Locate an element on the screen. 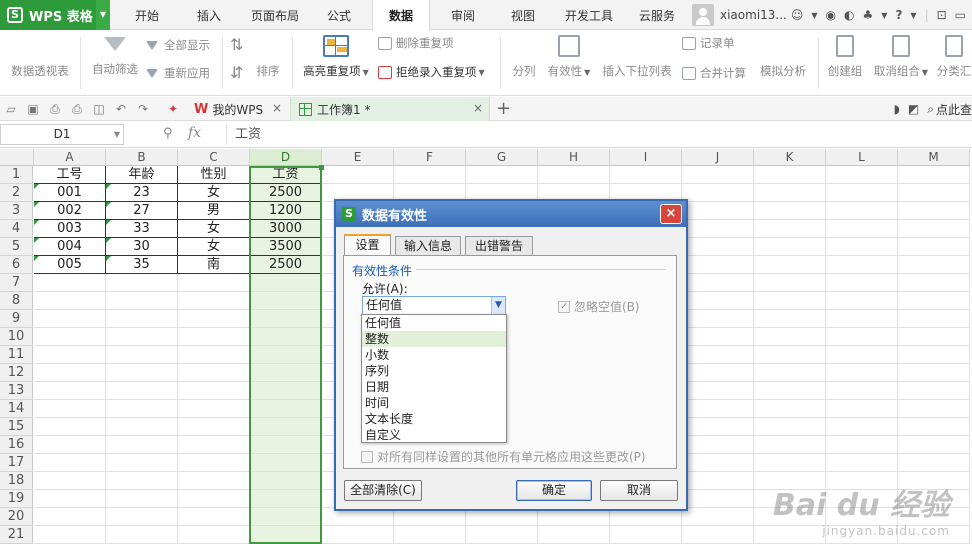 This screenshot has height=544, width=972. cell: 35 is located at coordinates (142, 265).